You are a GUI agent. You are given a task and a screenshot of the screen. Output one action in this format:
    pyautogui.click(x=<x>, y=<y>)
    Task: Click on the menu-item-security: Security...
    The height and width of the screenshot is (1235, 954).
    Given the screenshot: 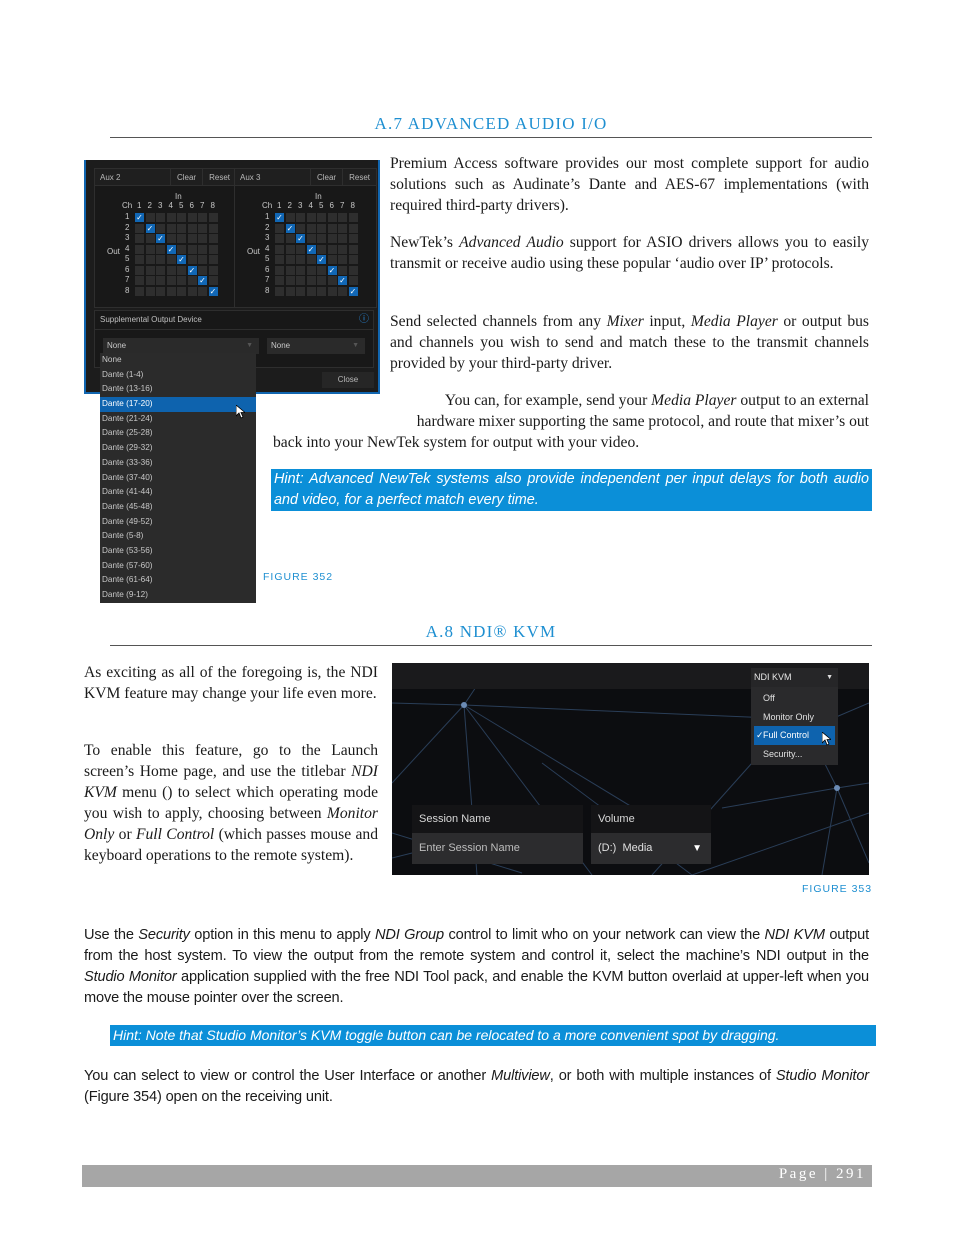 What is the action you would take?
    pyautogui.click(x=794, y=754)
    